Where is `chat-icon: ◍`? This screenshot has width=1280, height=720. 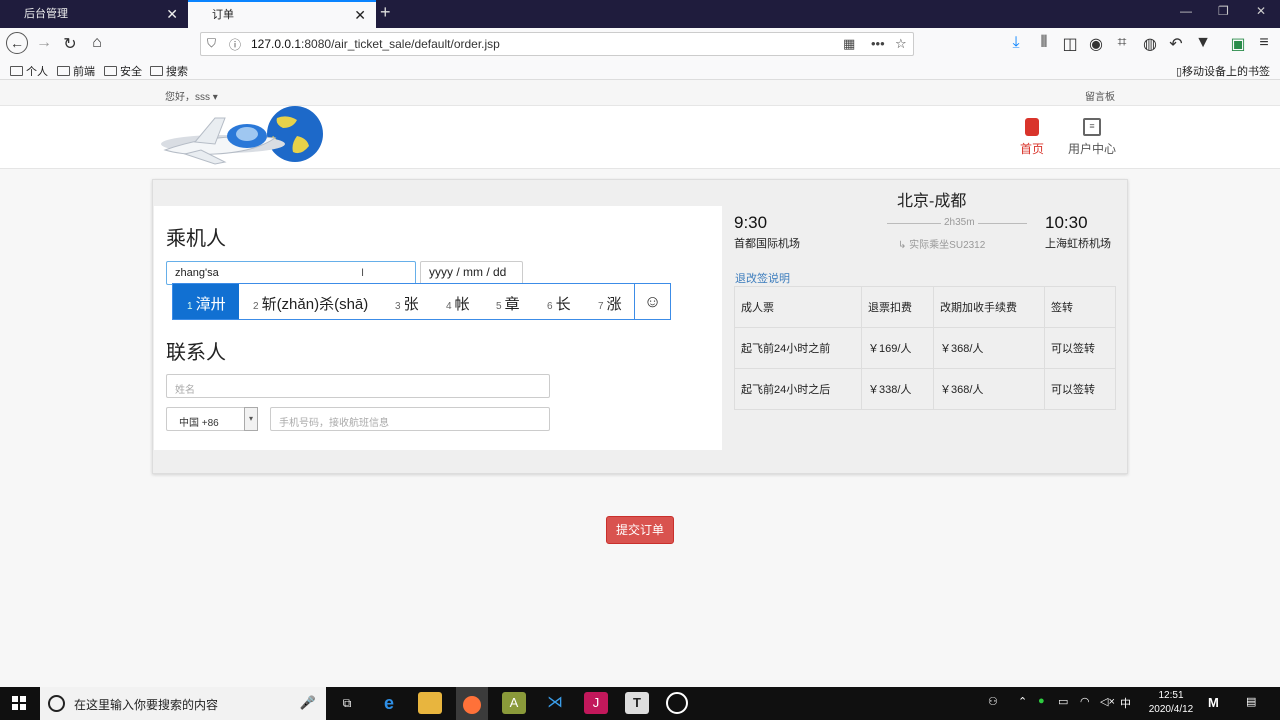 chat-icon: ◍ is located at coordinates (1150, 44).